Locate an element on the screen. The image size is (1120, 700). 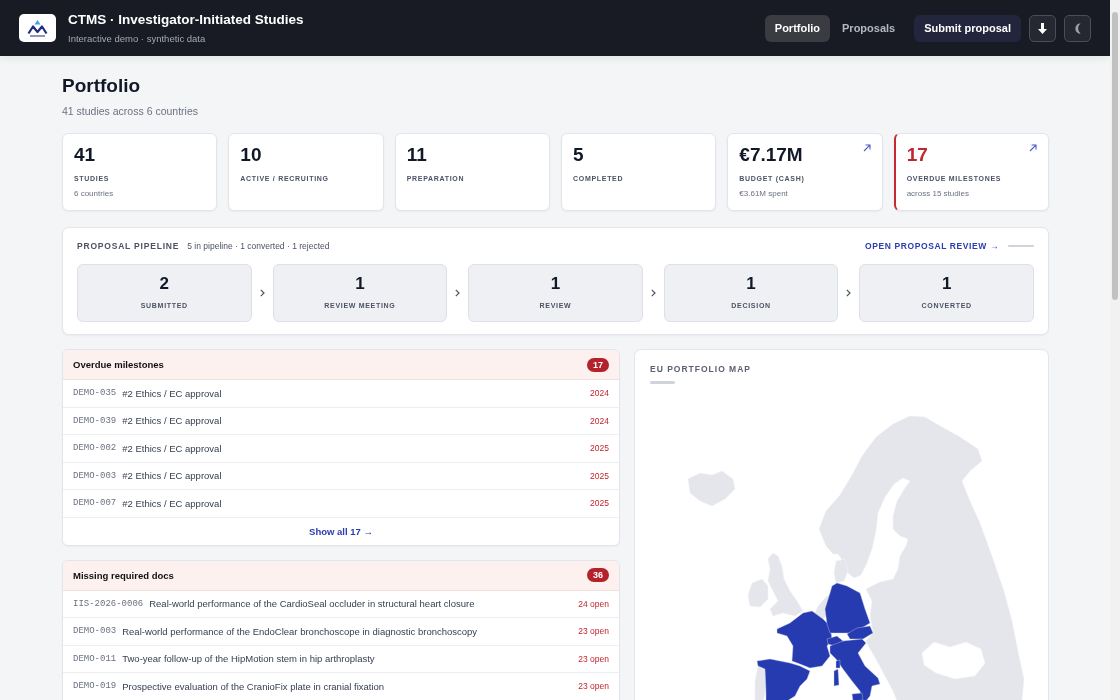
stage-count: 2 is located at coordinates (164, 284).